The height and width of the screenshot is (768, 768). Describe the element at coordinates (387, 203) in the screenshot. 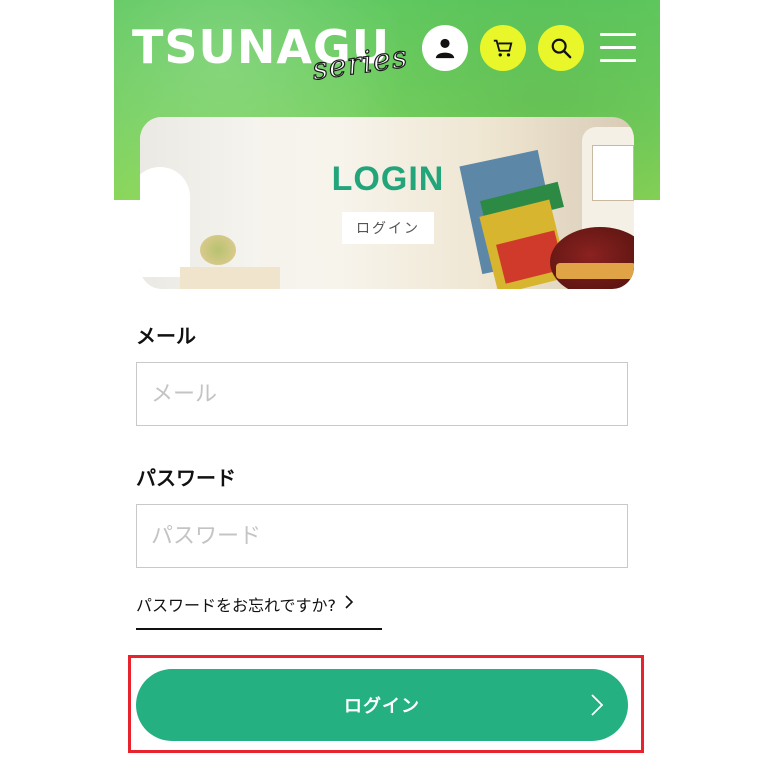

I see `page-banner` at that location.